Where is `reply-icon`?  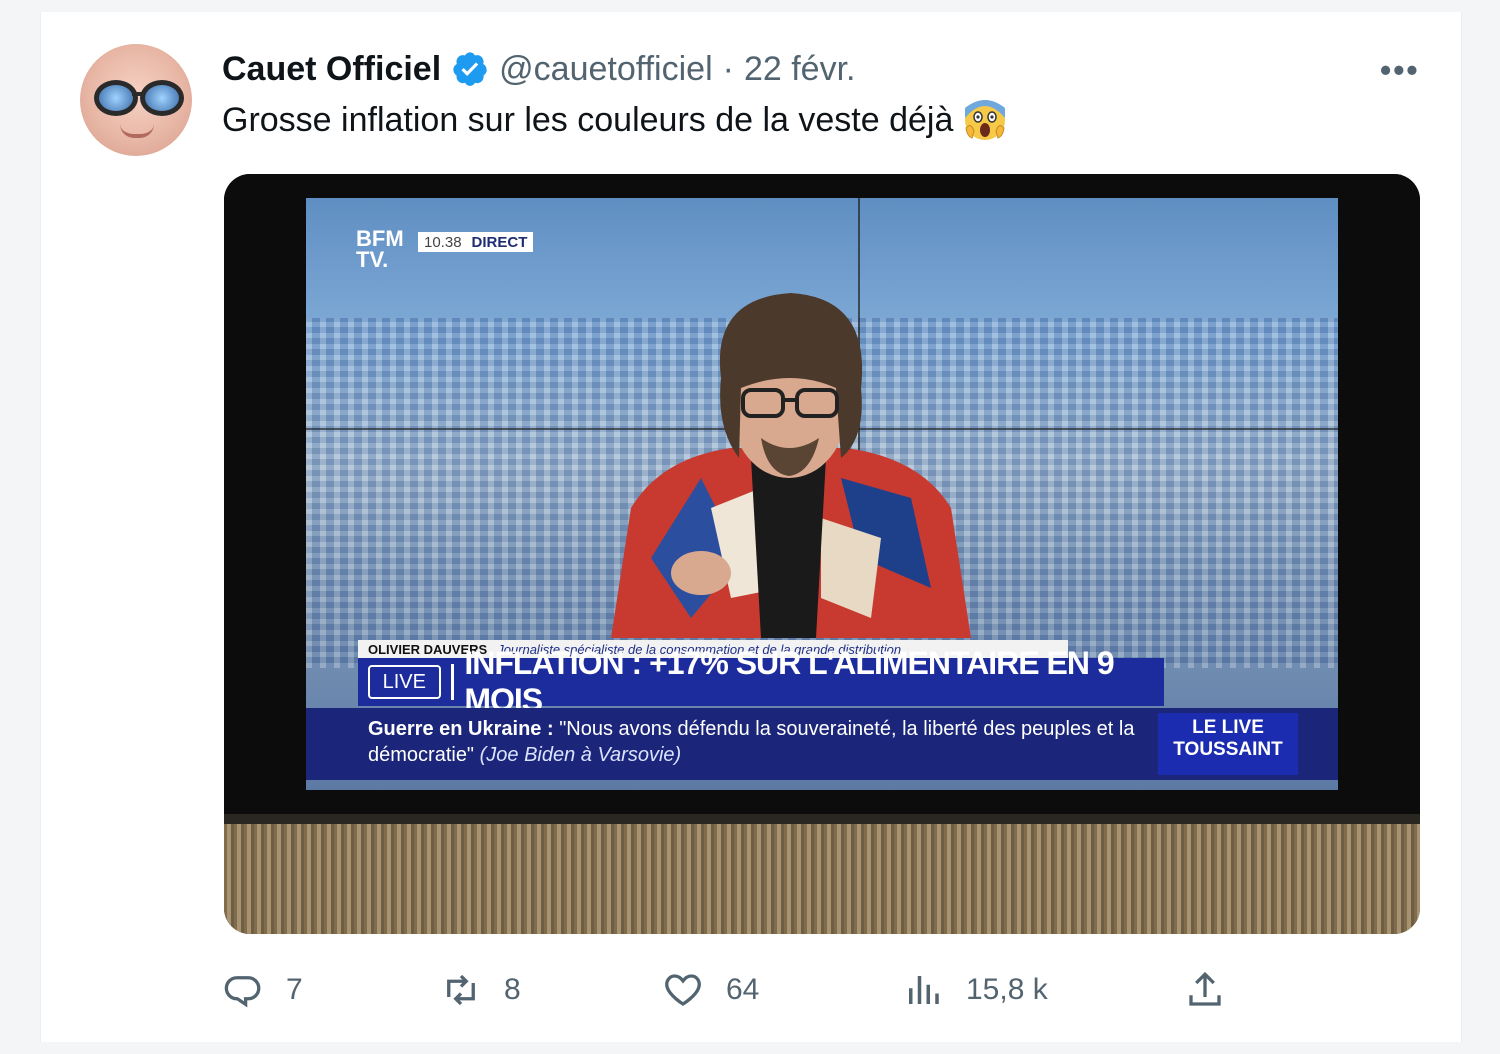
reply-icon is located at coordinates (242, 992).